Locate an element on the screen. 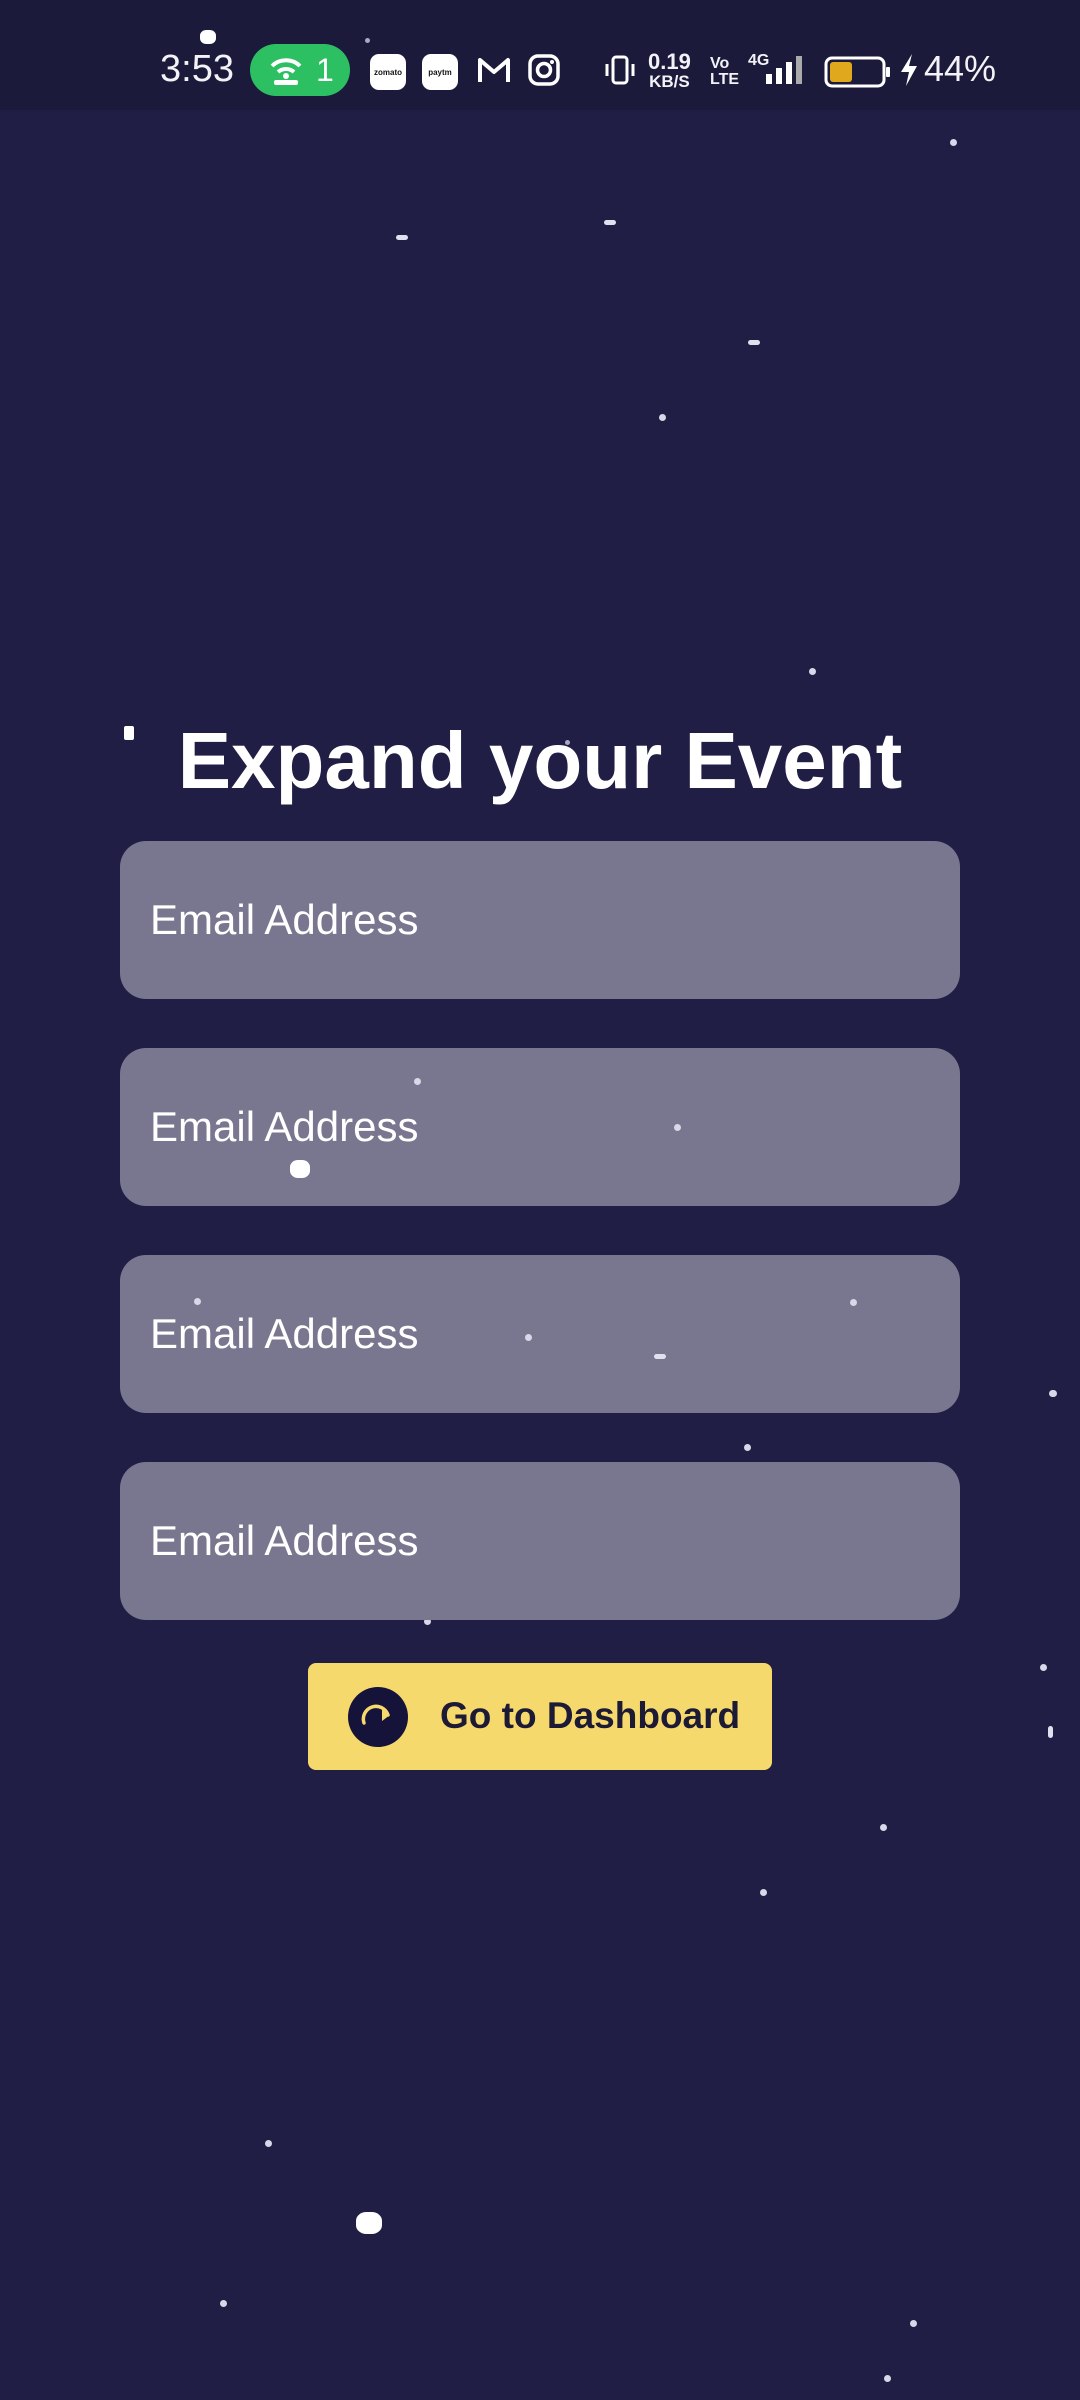  email-field-4: Email Address is located at coordinates (540, 1541).